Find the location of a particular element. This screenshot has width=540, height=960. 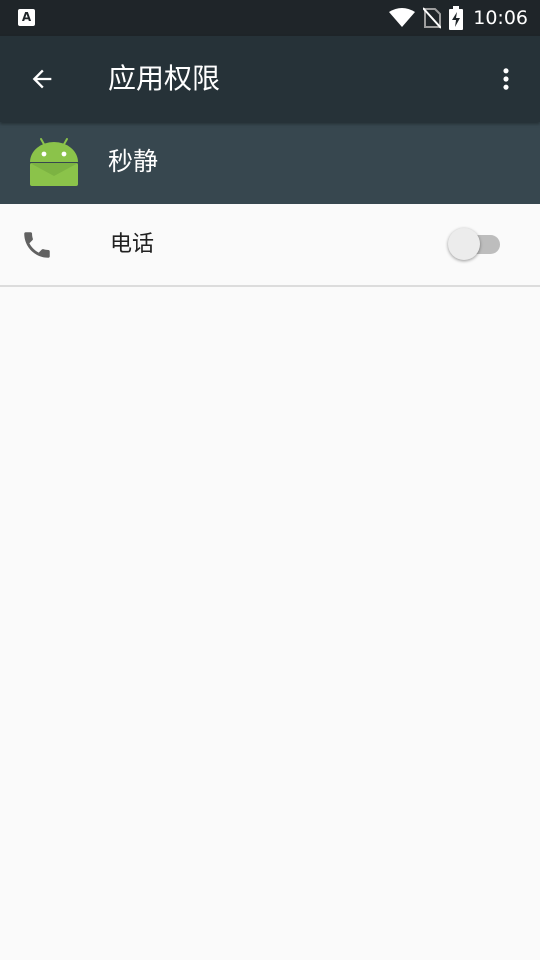

status-bar: A 10:06 is located at coordinates (270, 18).